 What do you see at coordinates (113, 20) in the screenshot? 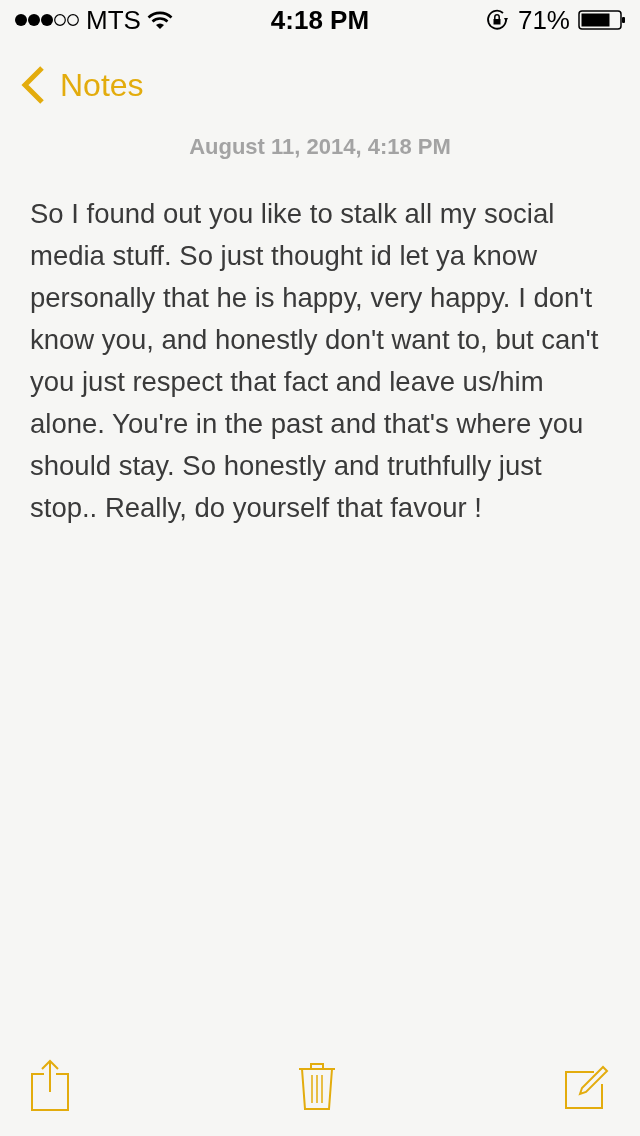
I see `carrier-name: MTS` at bounding box center [113, 20].